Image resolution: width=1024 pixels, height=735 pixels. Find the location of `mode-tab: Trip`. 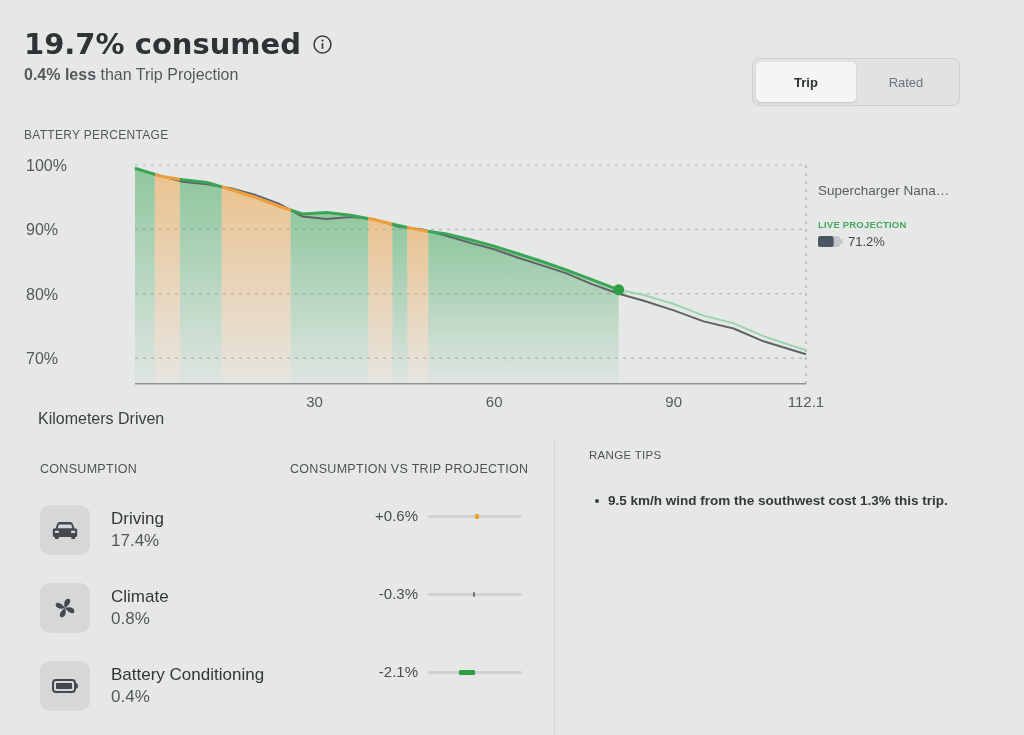

mode-tab: Trip is located at coordinates (806, 82).